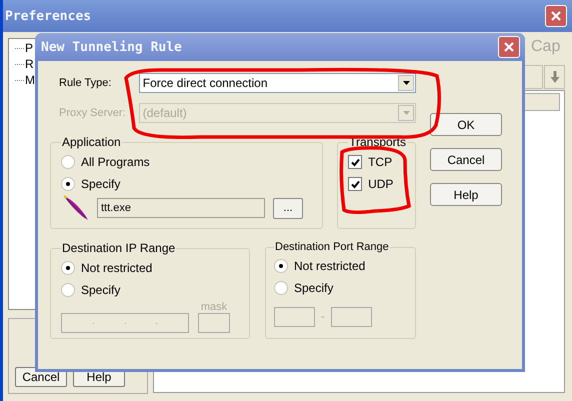  I want to click on group-title: Destination IP Range, so click(118, 248).